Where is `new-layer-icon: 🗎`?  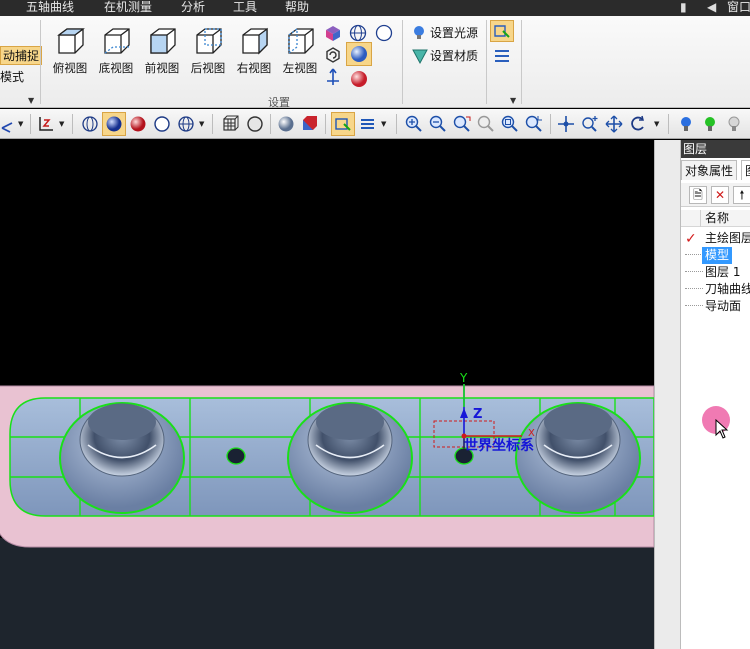
new-layer-icon: 🗎 is located at coordinates (698, 195).